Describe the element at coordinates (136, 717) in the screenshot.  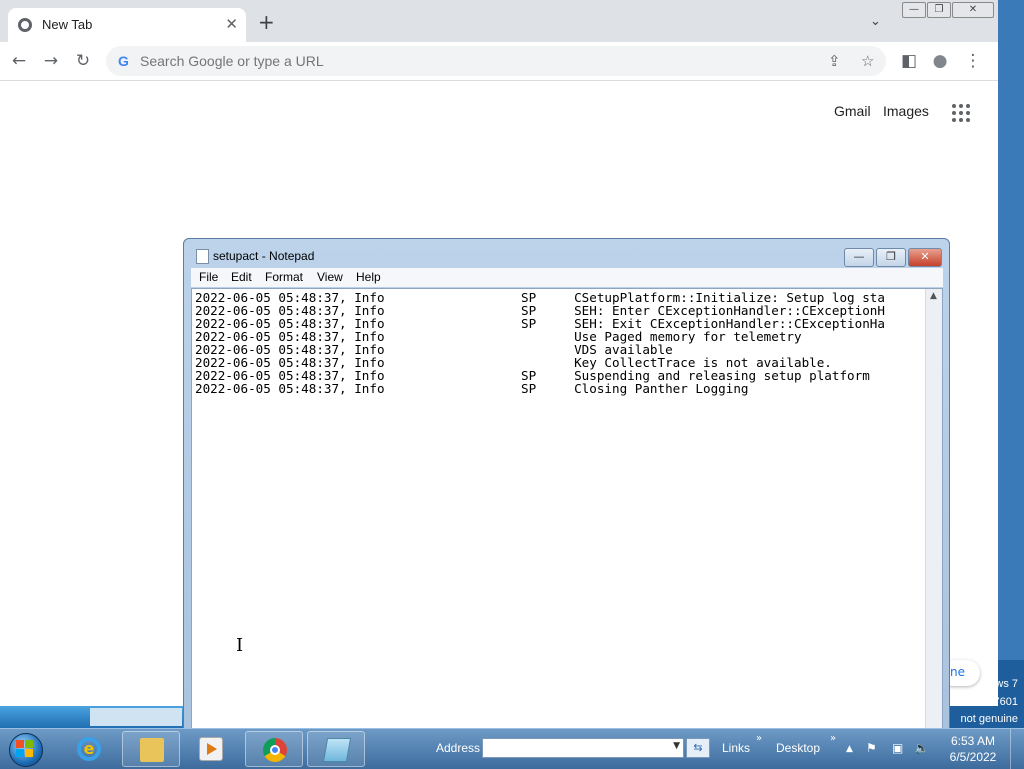
I see `desktop-thumbnail` at that location.